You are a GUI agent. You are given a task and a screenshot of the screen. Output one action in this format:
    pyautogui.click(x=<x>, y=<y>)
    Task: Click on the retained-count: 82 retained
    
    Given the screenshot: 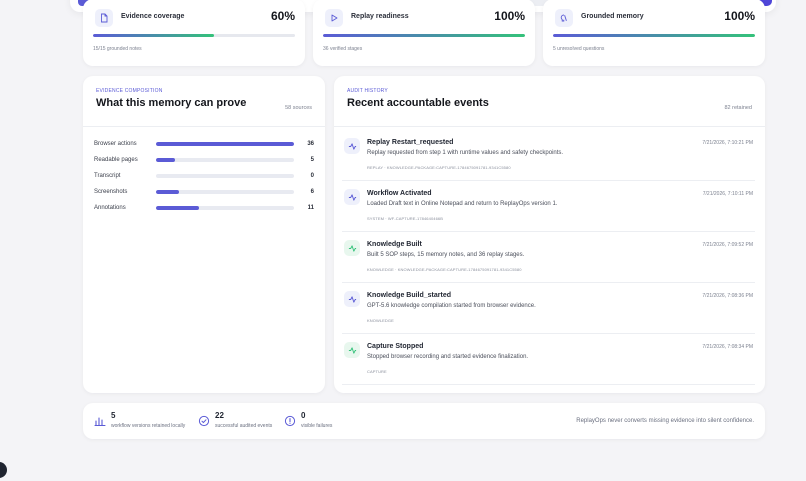 What is the action you would take?
    pyautogui.click(x=738, y=108)
    